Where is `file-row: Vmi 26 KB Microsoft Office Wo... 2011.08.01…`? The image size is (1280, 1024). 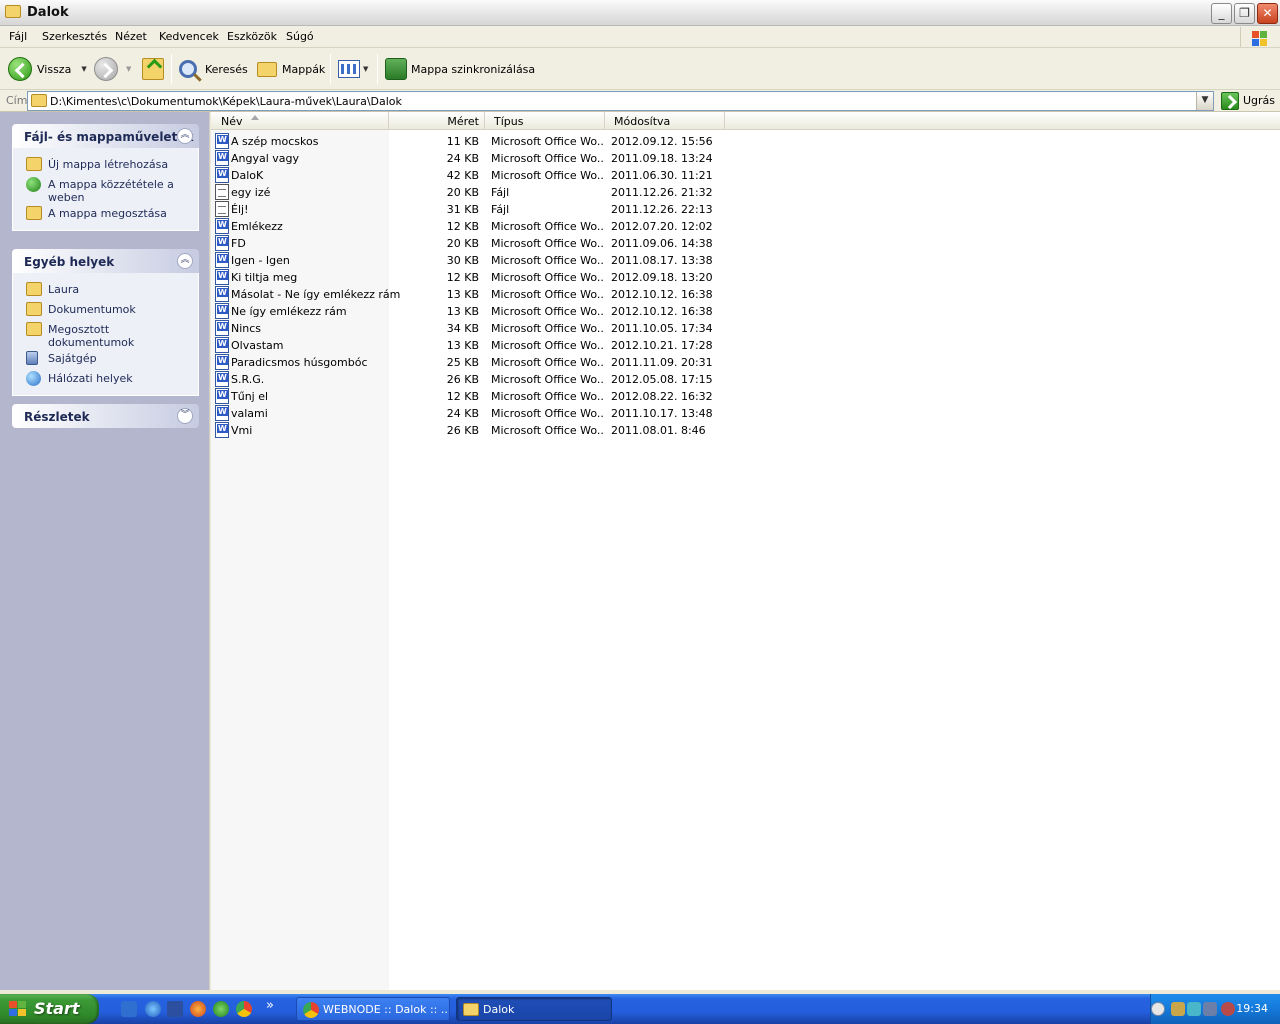
file-row: Vmi 26 KB Microsoft Office Wo... 2011.08.01… is located at coordinates (471, 430).